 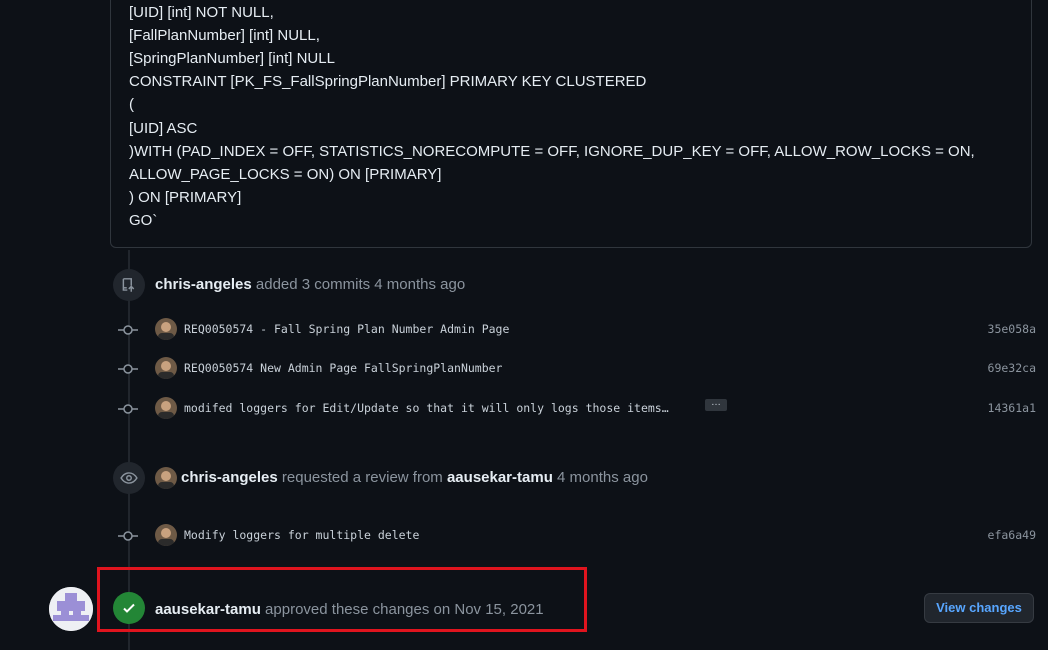 I want to click on view-changes-button: View changes, so click(x=979, y=608).